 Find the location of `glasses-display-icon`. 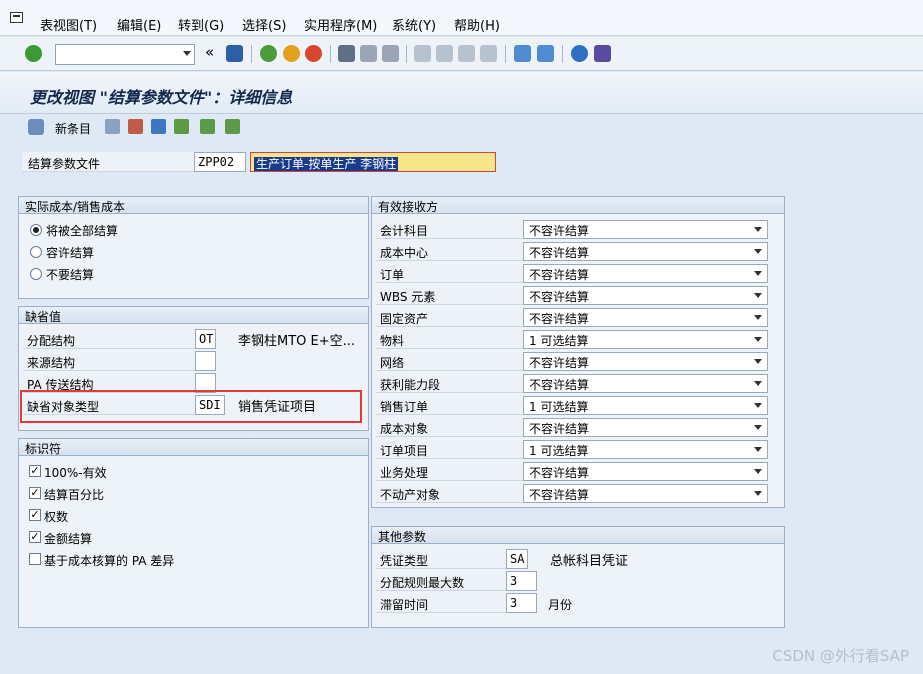

glasses-display-icon is located at coordinates (36, 127).